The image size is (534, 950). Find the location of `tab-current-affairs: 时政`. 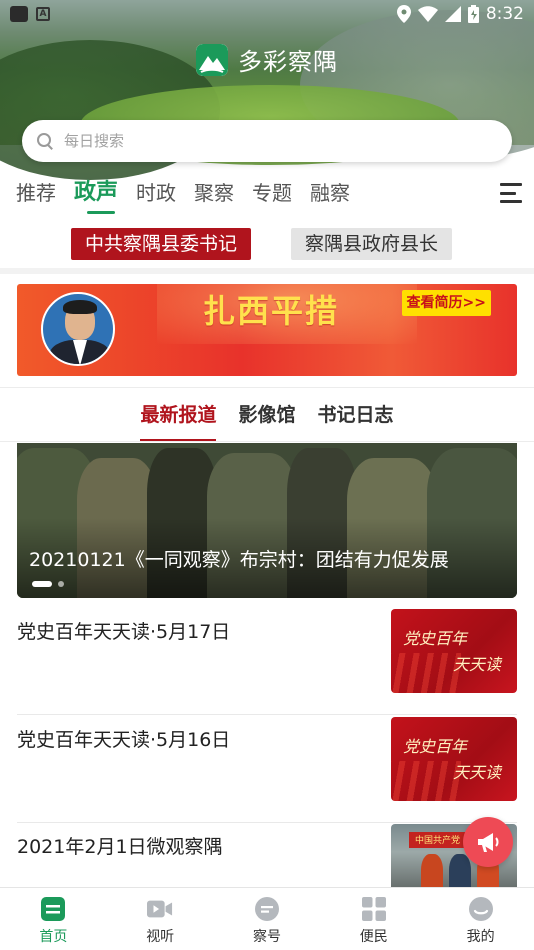

tab-current-affairs: 时政 is located at coordinates (156, 193).